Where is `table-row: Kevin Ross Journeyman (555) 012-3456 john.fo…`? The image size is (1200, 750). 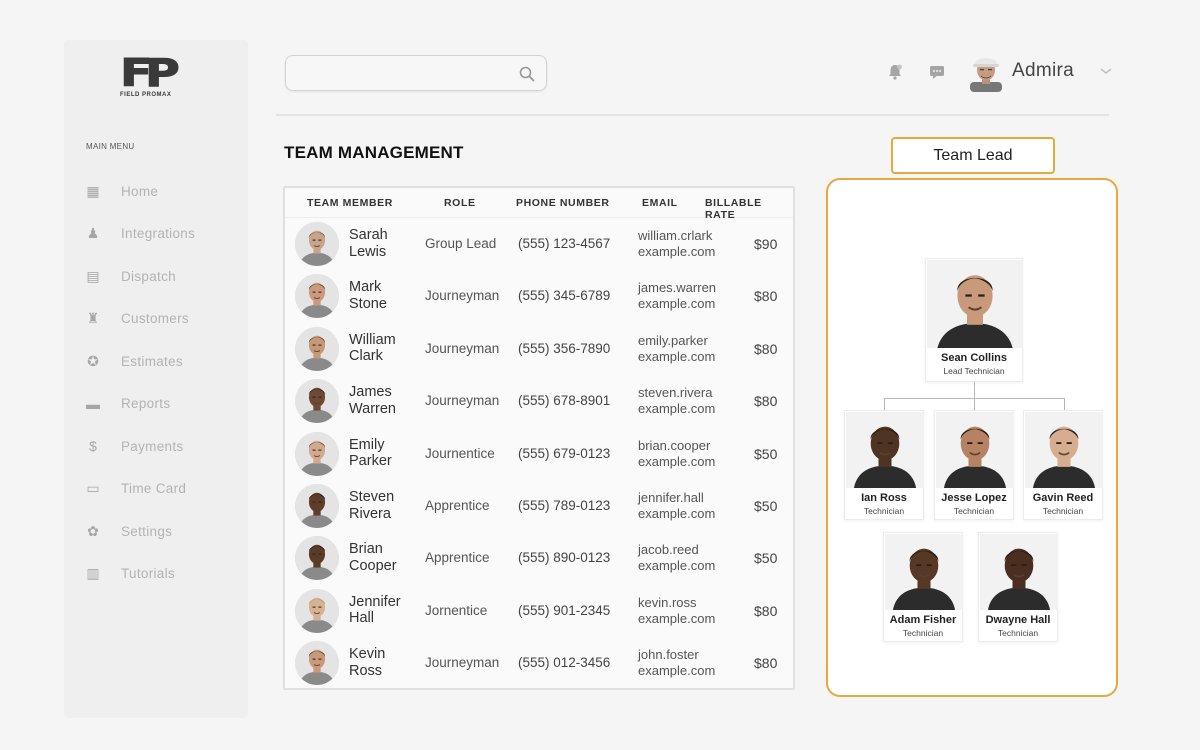
table-row: Kevin Ross Journeyman (555) 012-3456 john.fo… is located at coordinates (539, 663).